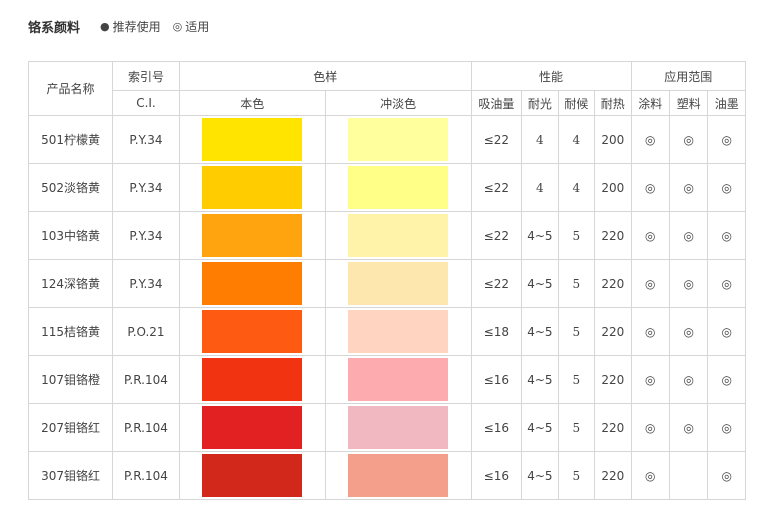 Image resolution: width=774 pixels, height=511 pixels. What do you see at coordinates (325, 76) in the screenshot?
I see `header-color-sample: 色样` at bounding box center [325, 76].